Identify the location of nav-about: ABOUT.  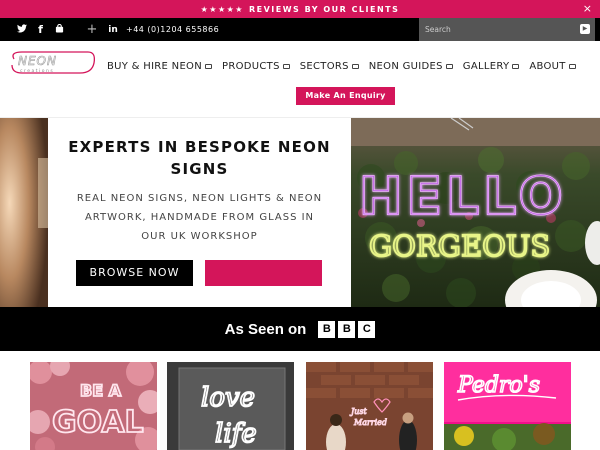
(552, 66).